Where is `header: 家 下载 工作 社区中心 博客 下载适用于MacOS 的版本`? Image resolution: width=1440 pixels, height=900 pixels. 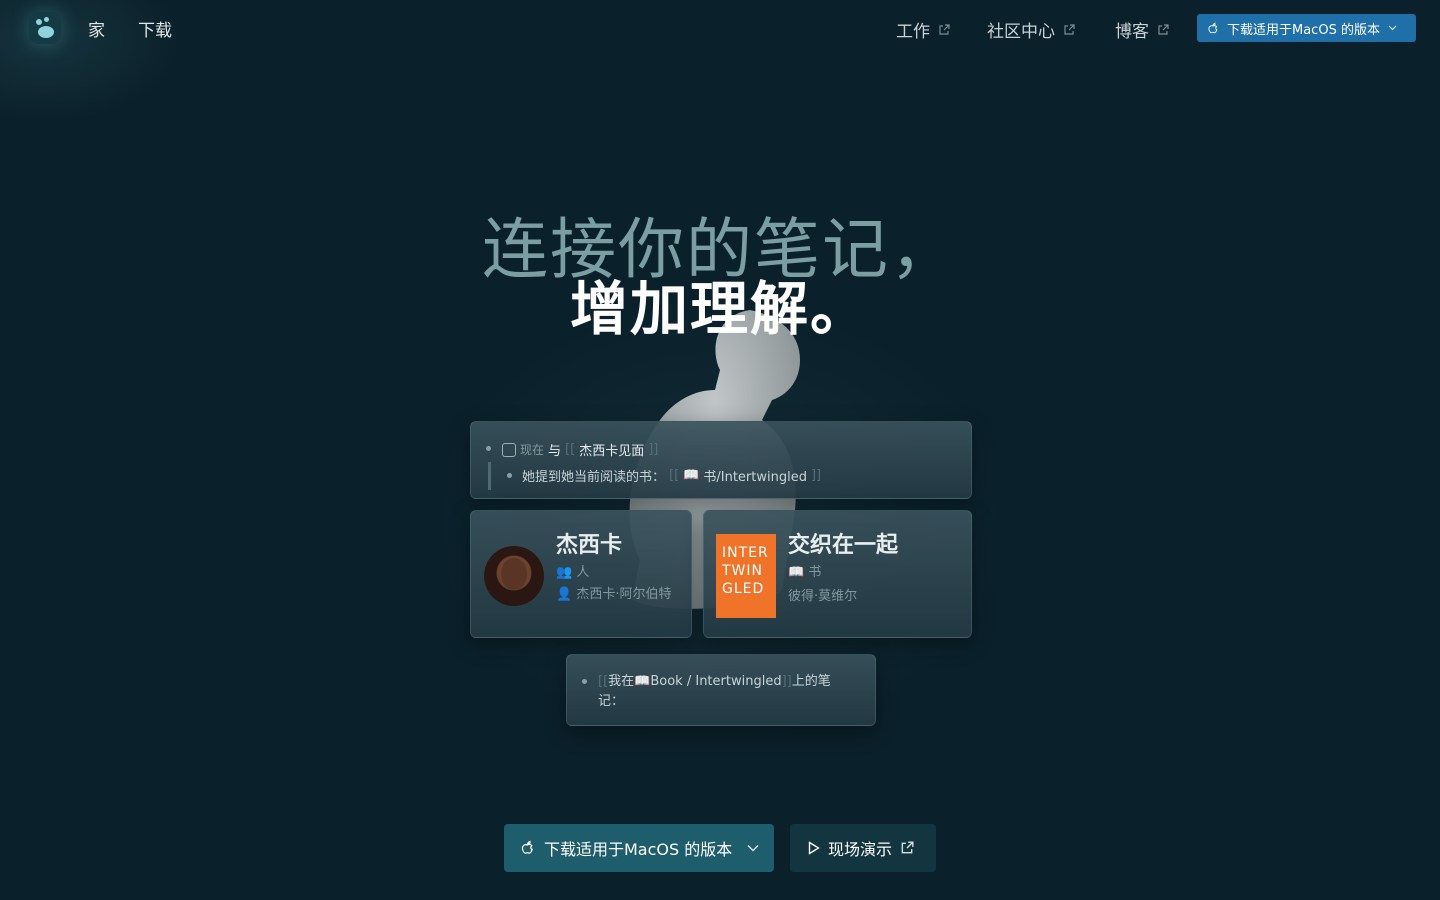
header: 家 下载 工作 社区中心 博客 下载适用于MacOS 的版本 is located at coordinates (720, 28).